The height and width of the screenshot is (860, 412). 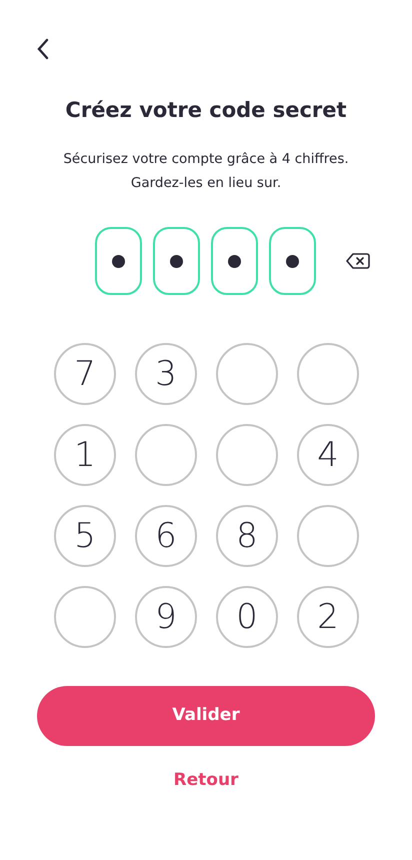 What do you see at coordinates (85, 374) in the screenshot?
I see `digit-key: 7` at bounding box center [85, 374].